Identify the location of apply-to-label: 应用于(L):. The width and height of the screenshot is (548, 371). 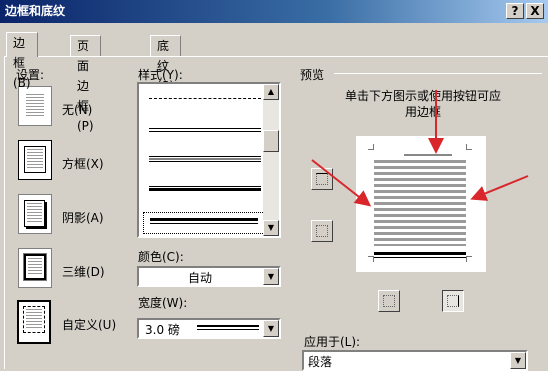
(332, 342).